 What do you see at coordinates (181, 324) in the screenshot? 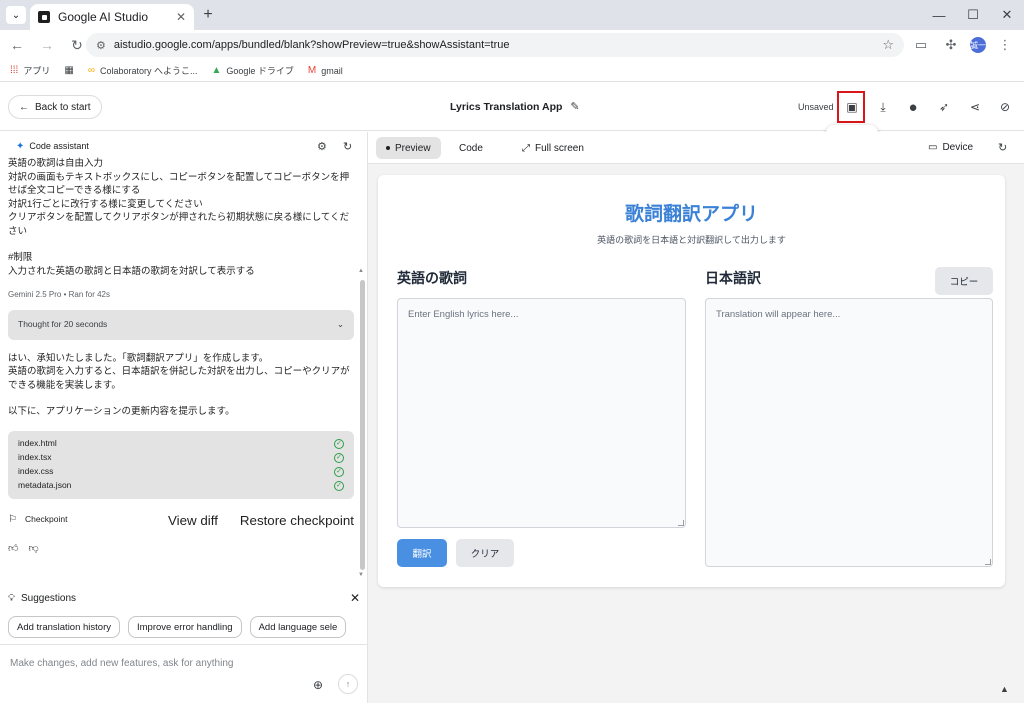
I see `thought-accordion: Thought for 20 seconds ⌄` at bounding box center [181, 324].